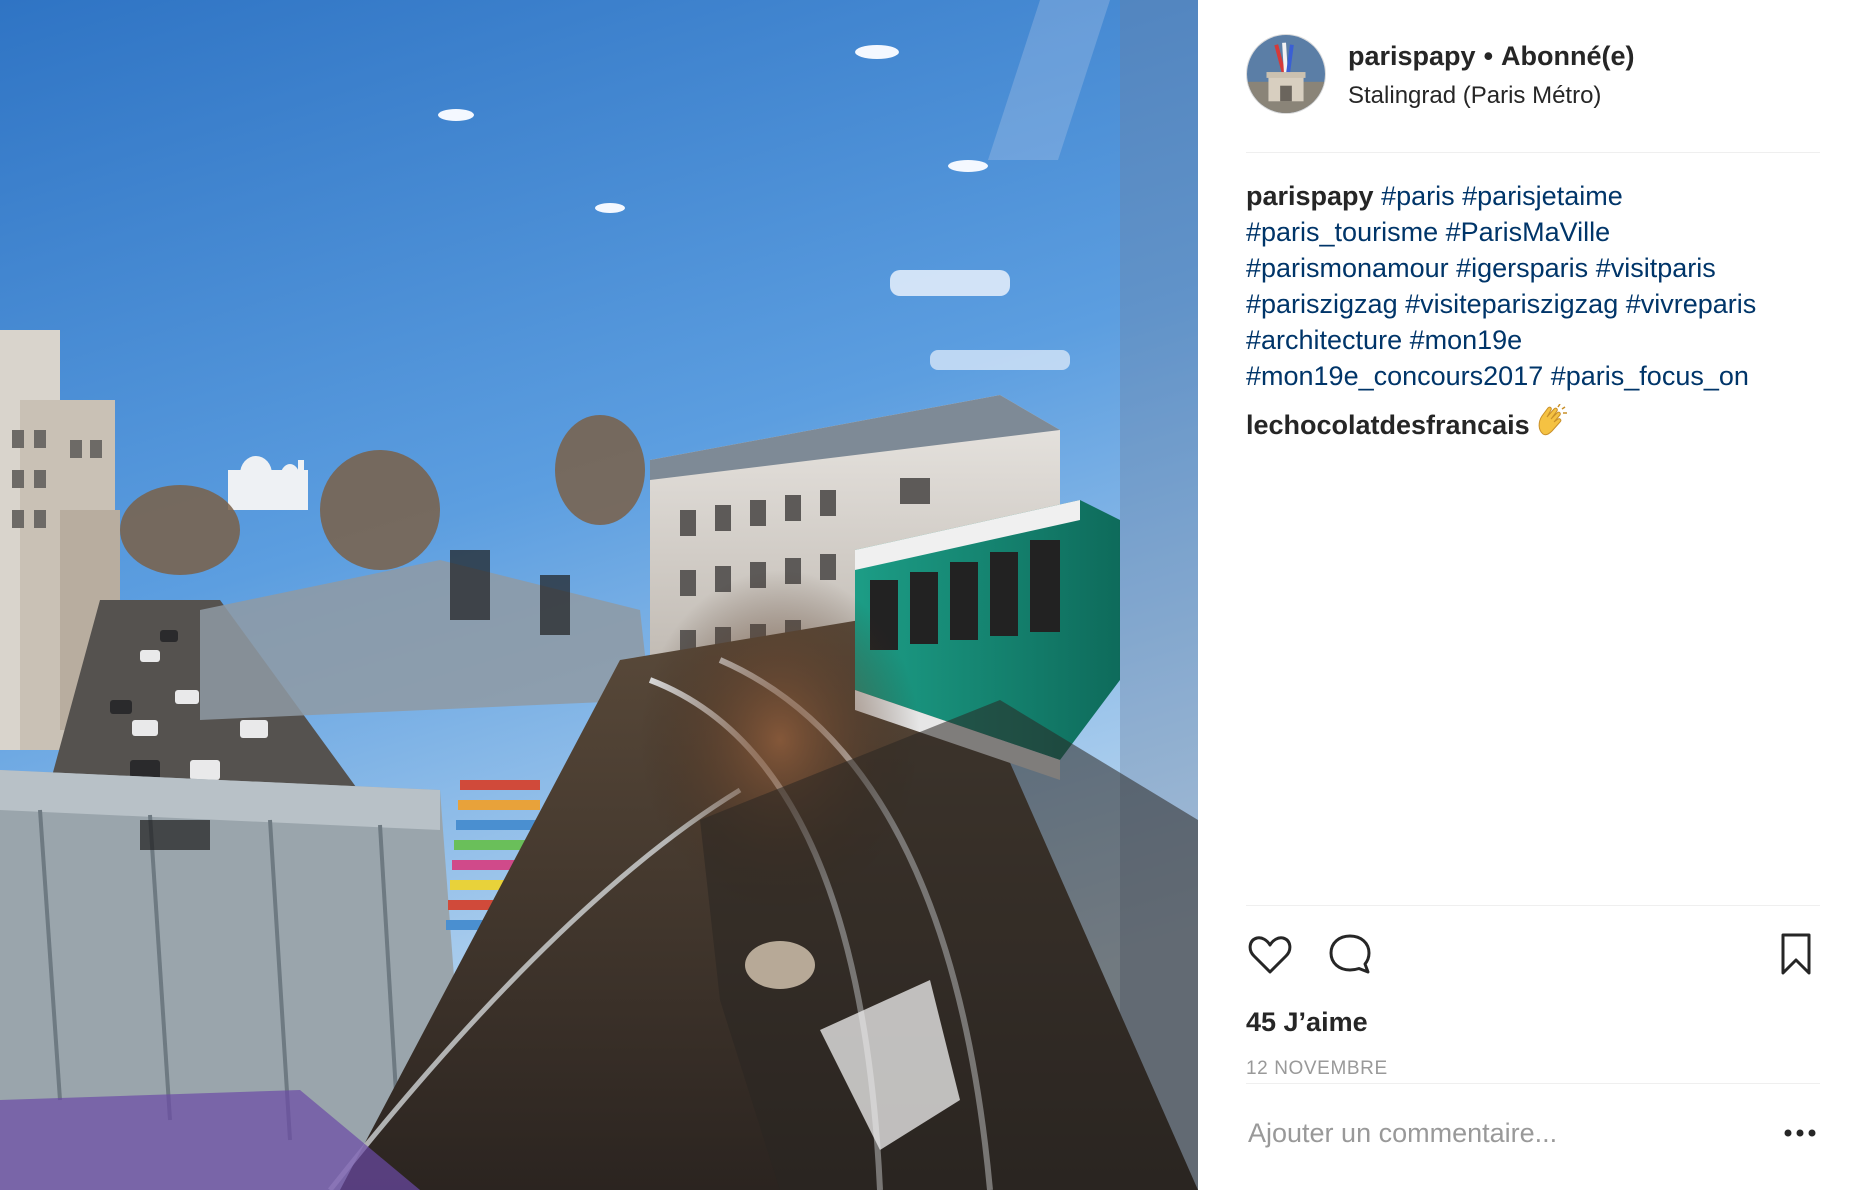 The height and width of the screenshot is (1191, 1864). What do you see at coordinates (1551, 425) in the screenshot?
I see `clapping-hands-icon` at bounding box center [1551, 425].